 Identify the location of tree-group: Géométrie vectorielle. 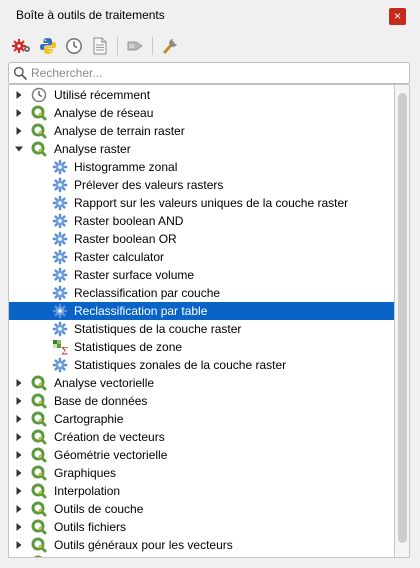
(201, 455).